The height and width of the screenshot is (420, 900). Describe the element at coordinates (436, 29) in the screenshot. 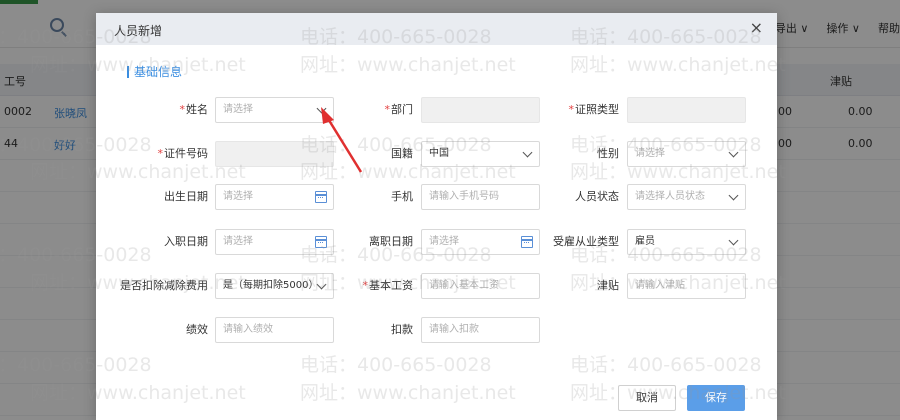

I see `dialog-header: 人员新增 ×` at that location.